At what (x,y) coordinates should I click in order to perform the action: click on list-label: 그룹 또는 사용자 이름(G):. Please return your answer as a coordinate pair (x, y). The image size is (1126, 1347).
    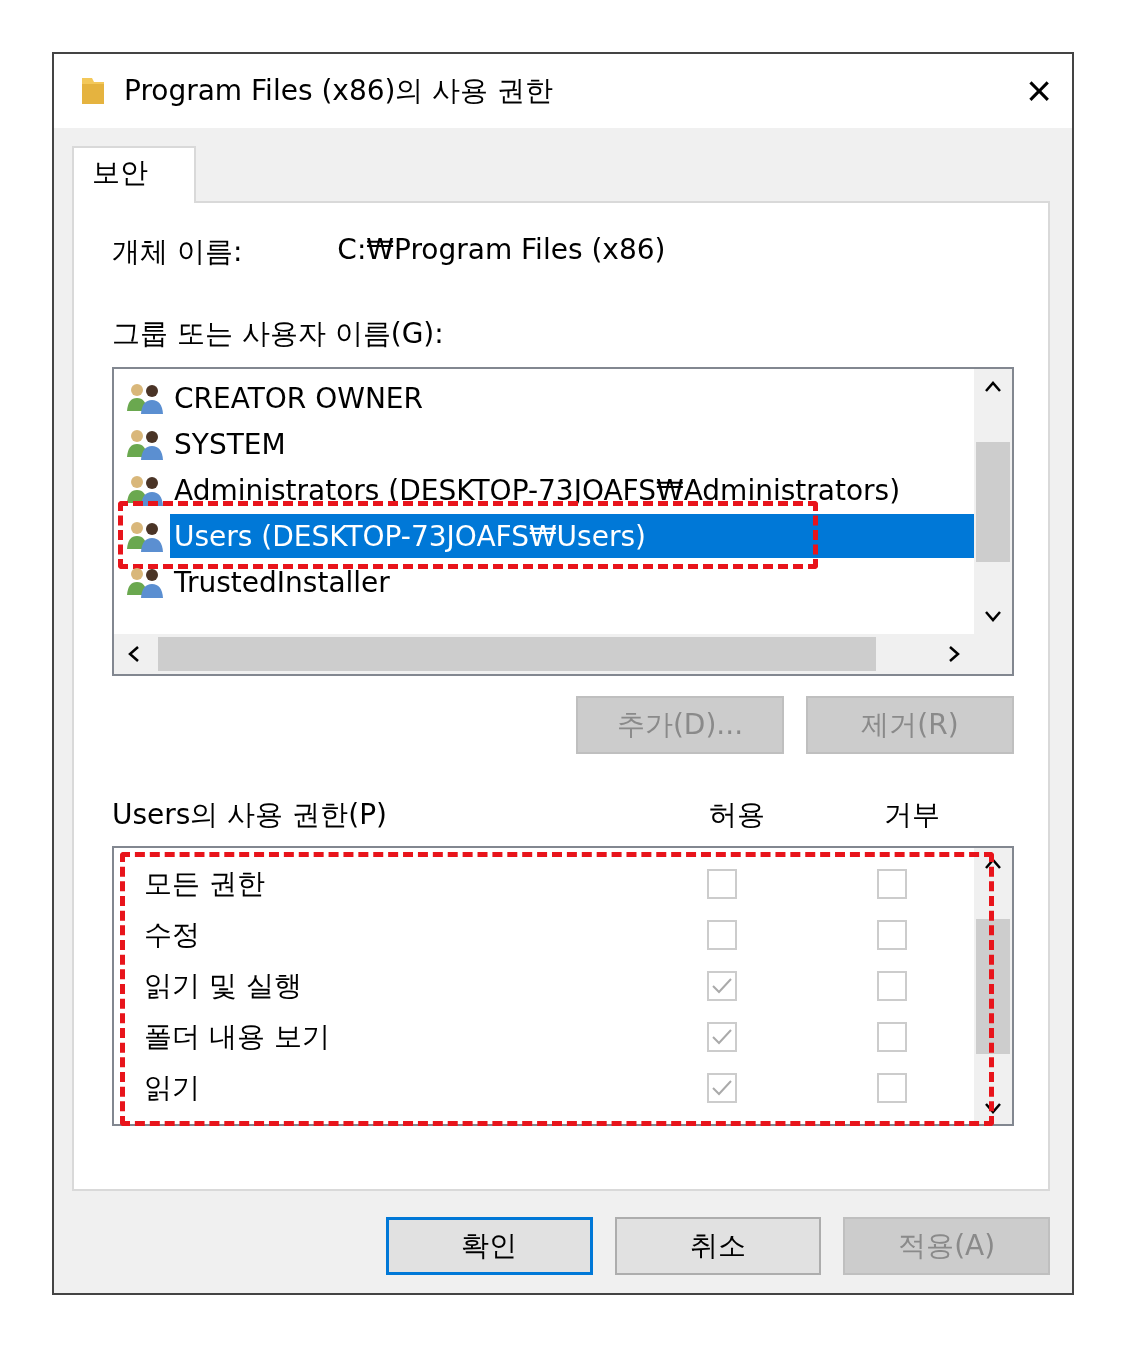
    Looking at the image, I should click on (278, 334).